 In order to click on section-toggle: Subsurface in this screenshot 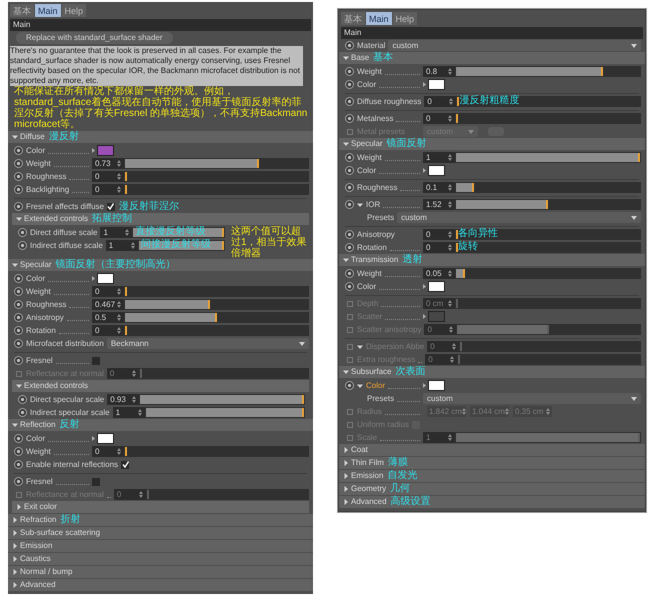, I will do `click(365, 372)`.